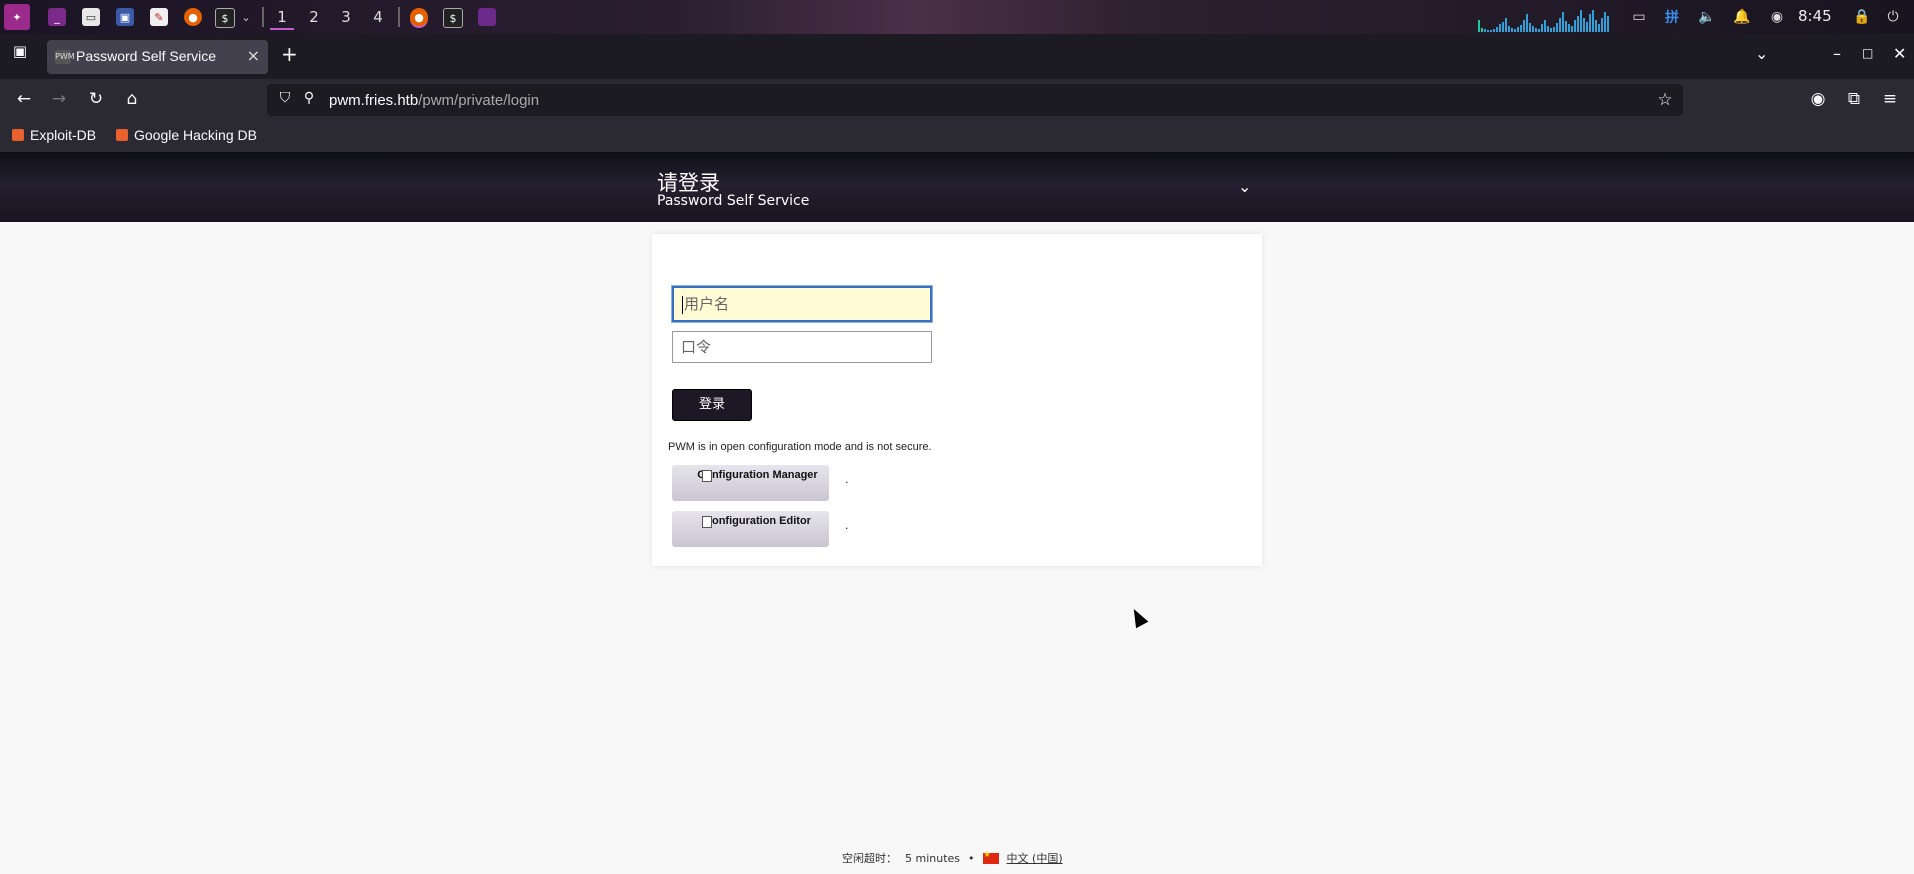 Image resolution: width=1914 pixels, height=874 pixels. Describe the element at coordinates (802, 347) in the screenshot. I see `password-input: 口令` at that location.